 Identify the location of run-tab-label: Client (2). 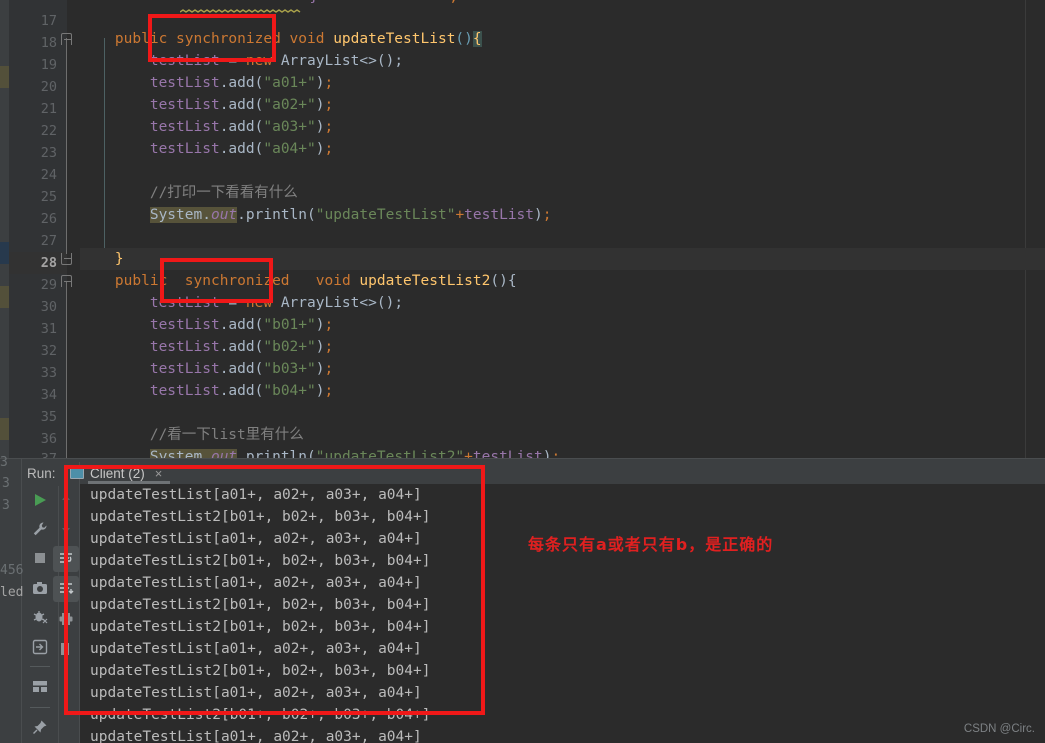
(117, 473).